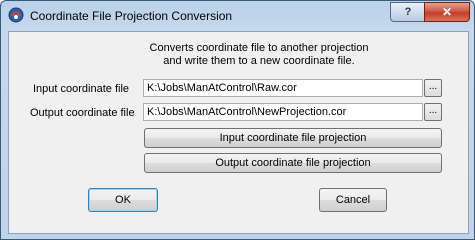  What do you see at coordinates (82, 113) in the screenshot?
I see `output-file-label: Output coordinate file` at bounding box center [82, 113].